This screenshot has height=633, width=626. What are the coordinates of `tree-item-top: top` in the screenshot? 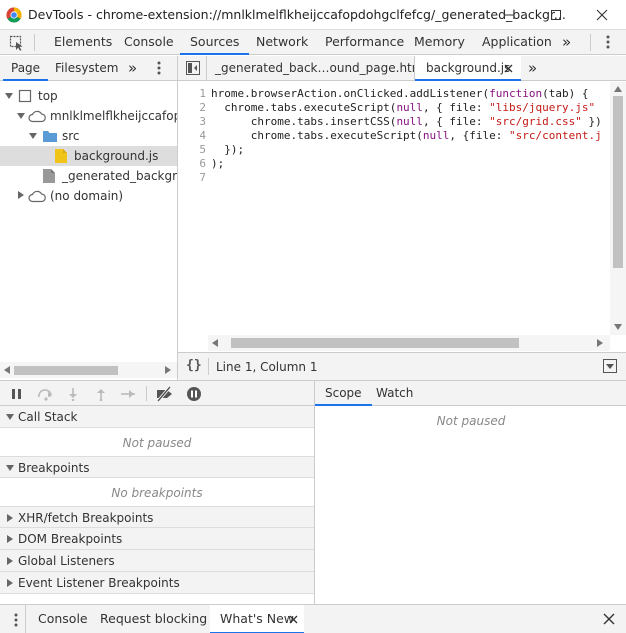 It's located at (88, 96).